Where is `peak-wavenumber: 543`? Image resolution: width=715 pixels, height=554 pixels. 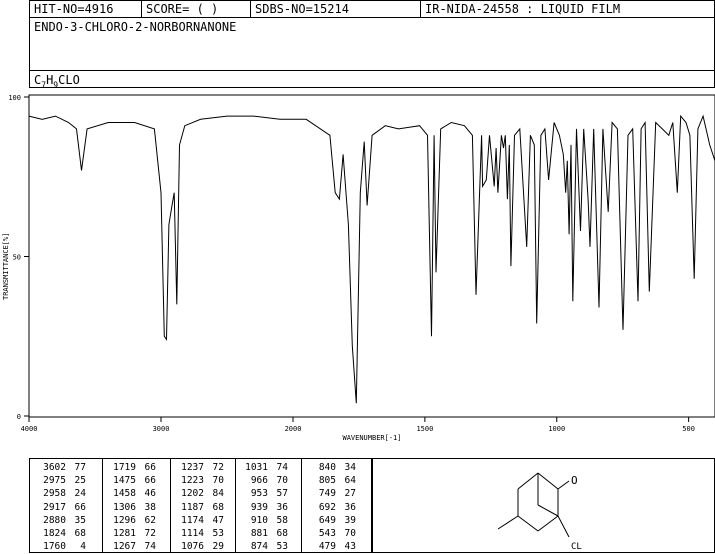 peak-wavenumber: 543 is located at coordinates (327, 533).